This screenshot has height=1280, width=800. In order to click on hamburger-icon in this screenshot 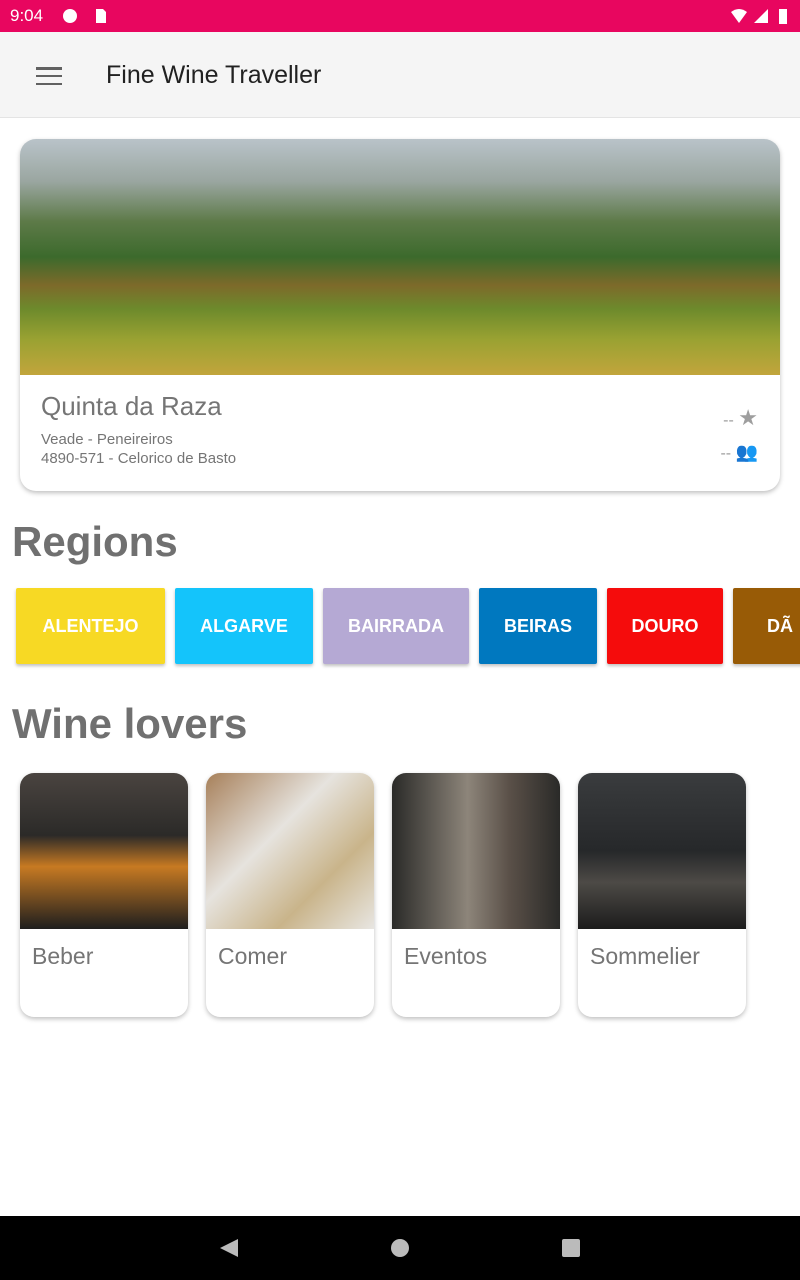, I will do `click(49, 76)`.